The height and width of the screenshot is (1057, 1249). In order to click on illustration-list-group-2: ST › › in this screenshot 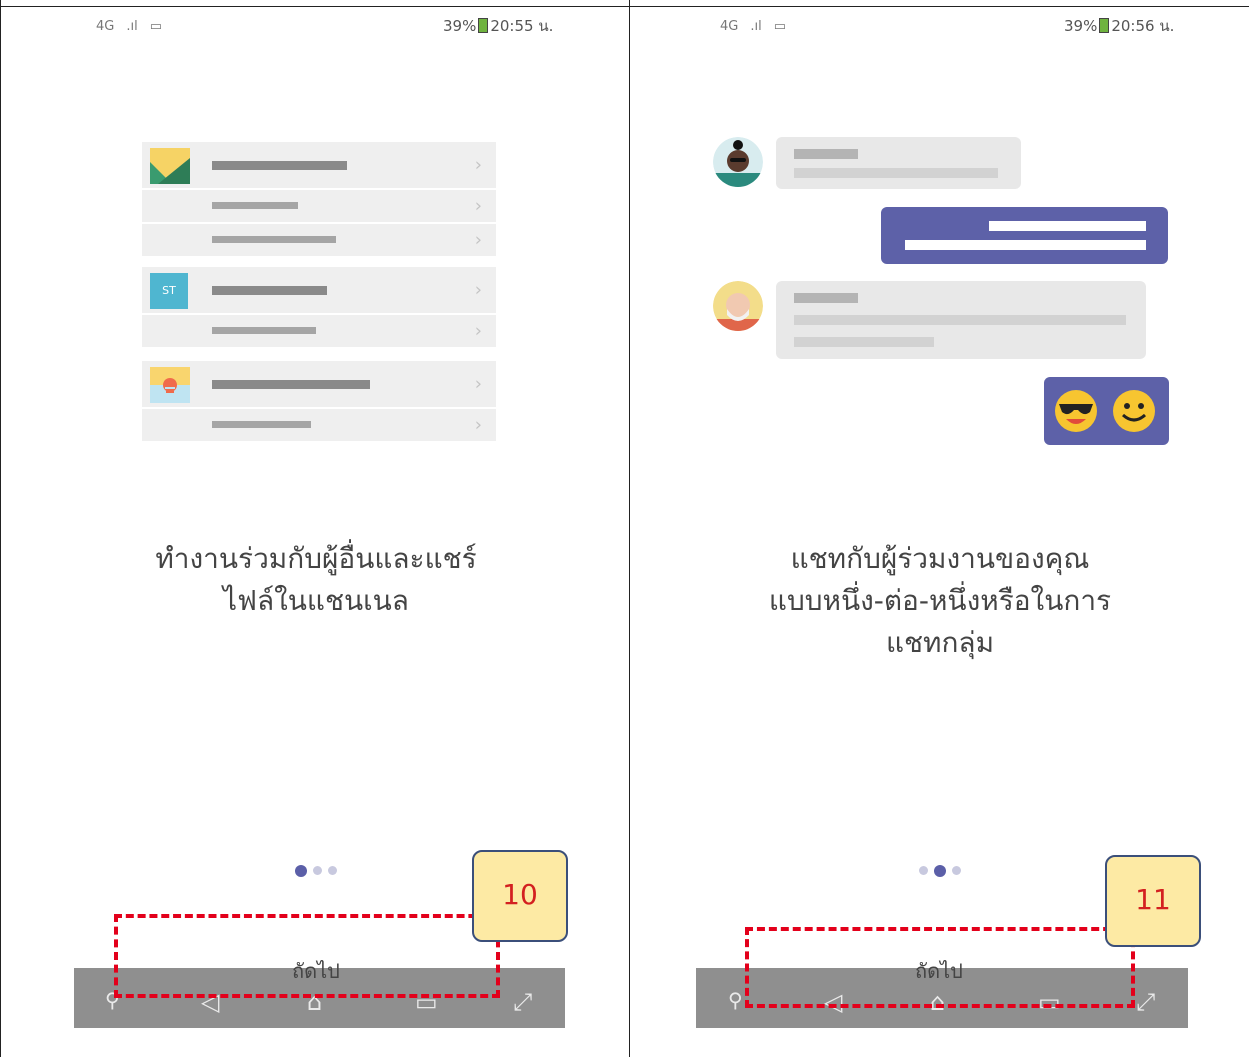, I will do `click(319, 307)`.